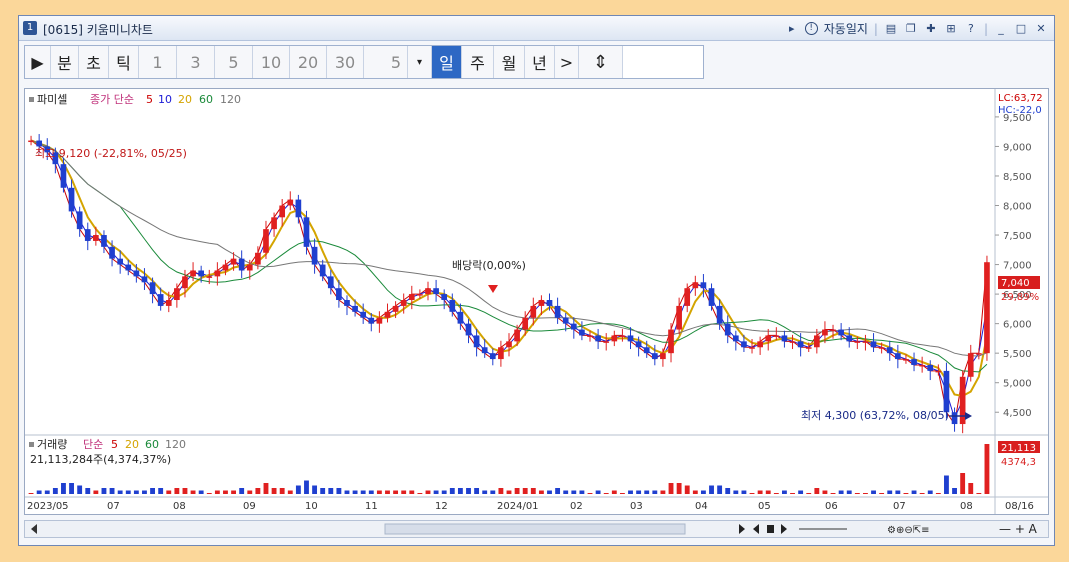  What do you see at coordinates (478, 62) in the screenshot?
I see `week-button: 주` at bounding box center [478, 62].